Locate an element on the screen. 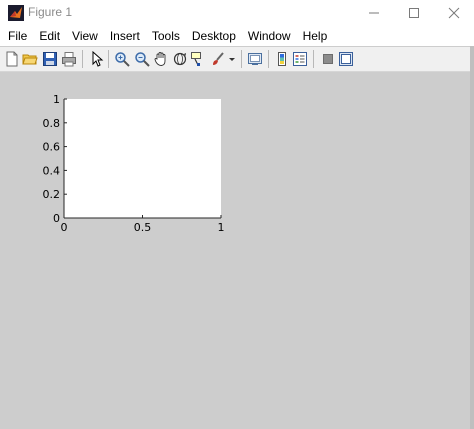 This screenshot has width=474, height=429. link-plot-icon is located at coordinates (255, 59).